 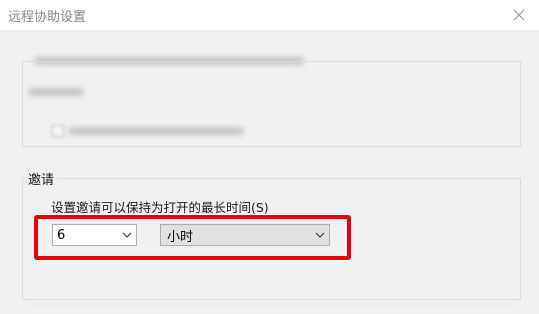 What do you see at coordinates (160, 207) in the screenshot?
I see `invitation-duration-label: 设置邀请可以保持为打开的最长时间(S)` at bounding box center [160, 207].